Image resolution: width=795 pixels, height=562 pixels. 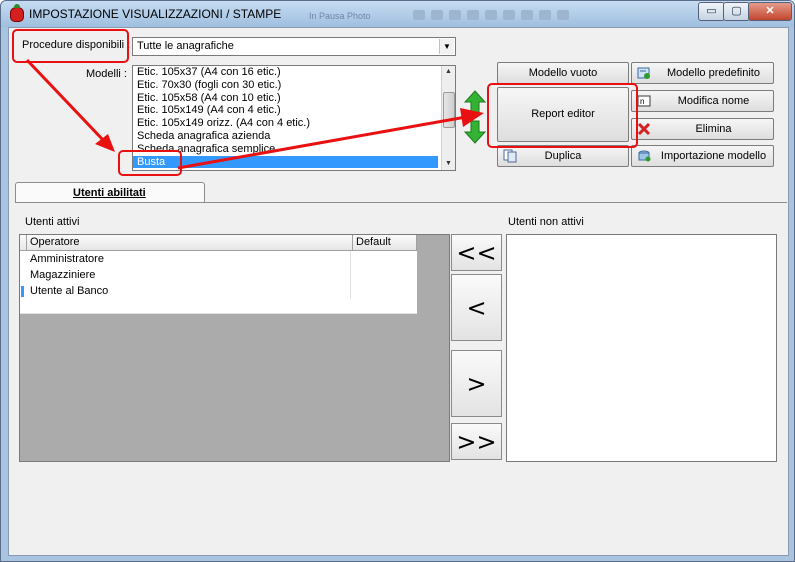 I want to click on row-indicator-header, so click(x=23, y=242).